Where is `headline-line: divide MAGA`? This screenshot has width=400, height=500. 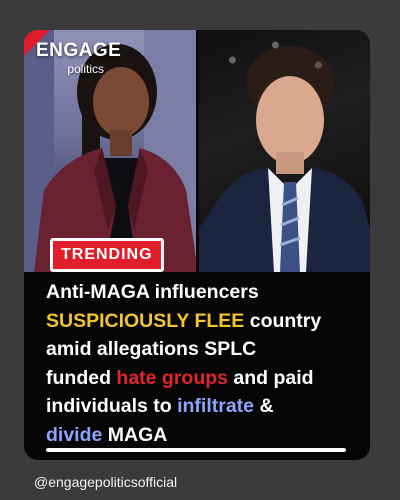
headline-line: divide MAGA is located at coordinates (205, 435).